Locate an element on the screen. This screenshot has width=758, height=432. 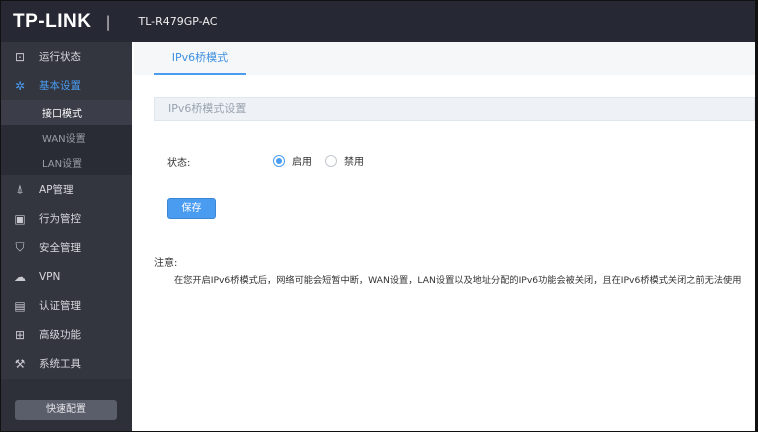
sidebar-subitem-wan: WAN设置 is located at coordinates (66, 137).